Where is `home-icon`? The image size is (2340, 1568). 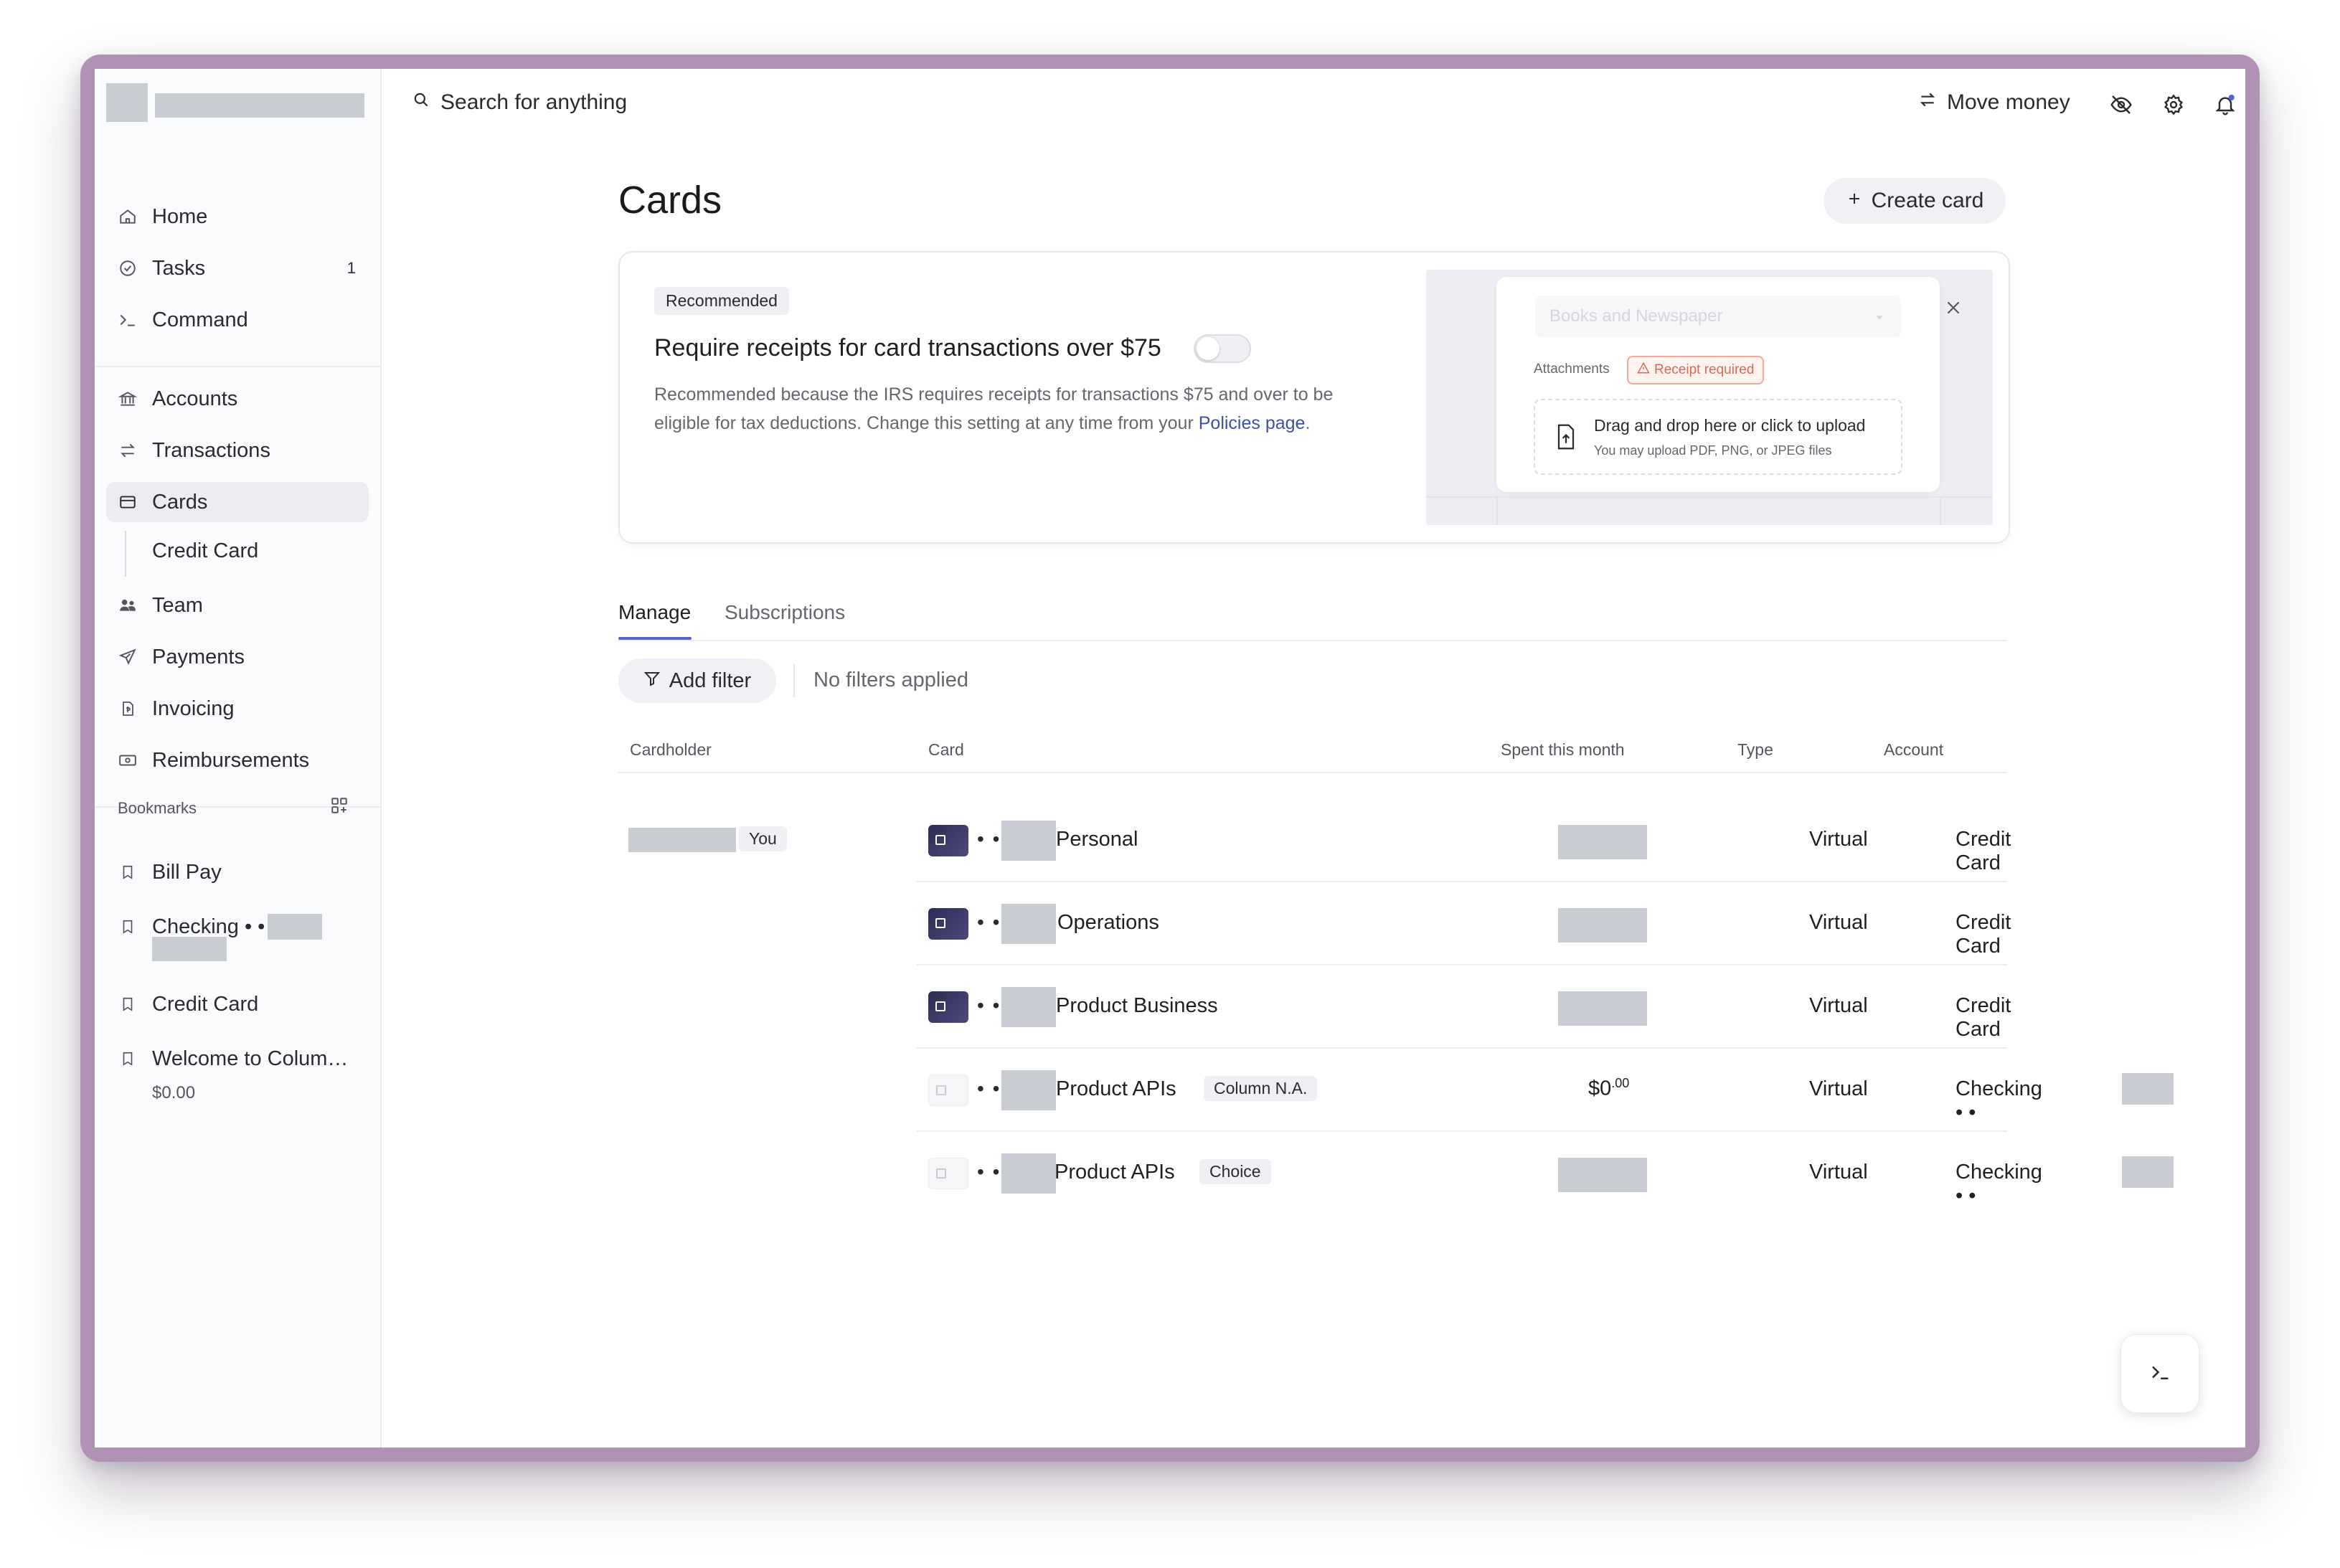
home-icon is located at coordinates (127, 217).